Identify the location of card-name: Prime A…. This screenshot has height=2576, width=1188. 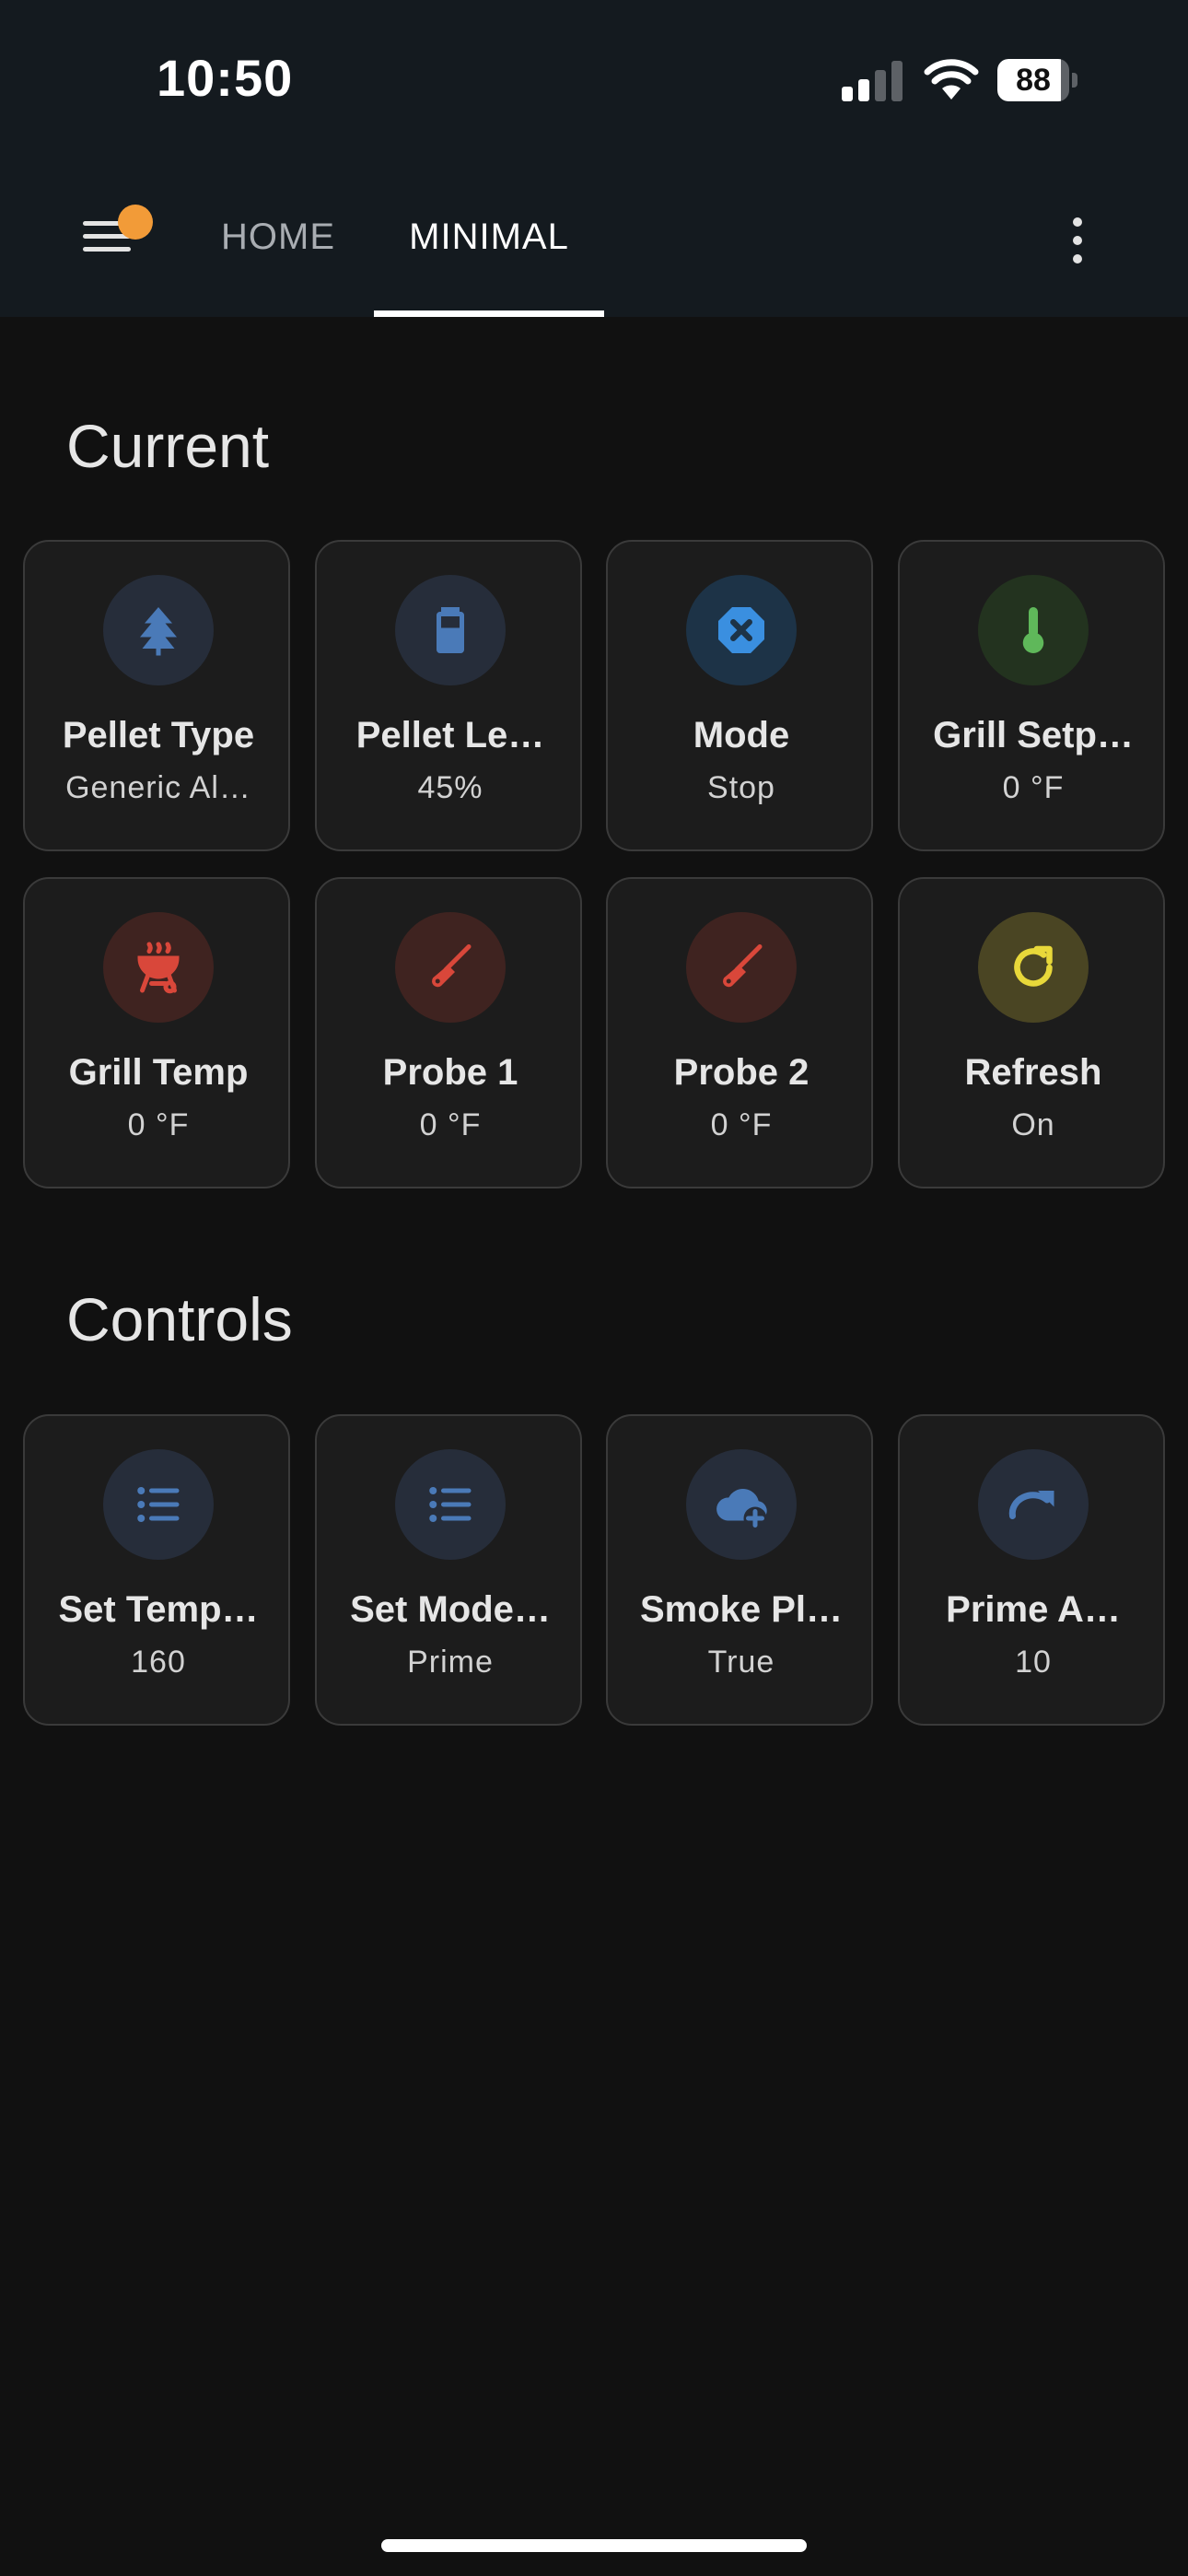
(1033, 1609).